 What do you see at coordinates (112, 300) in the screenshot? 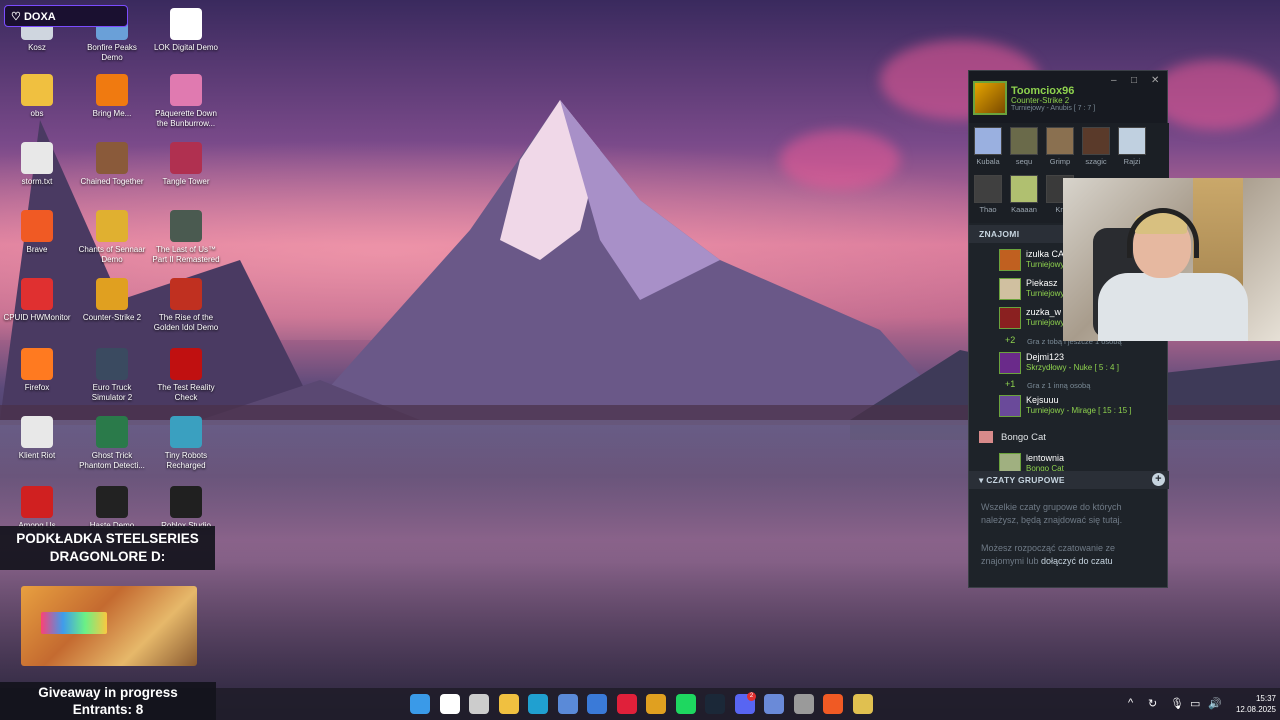
I see `desktop-icon: Counter-Strike 2` at bounding box center [112, 300].